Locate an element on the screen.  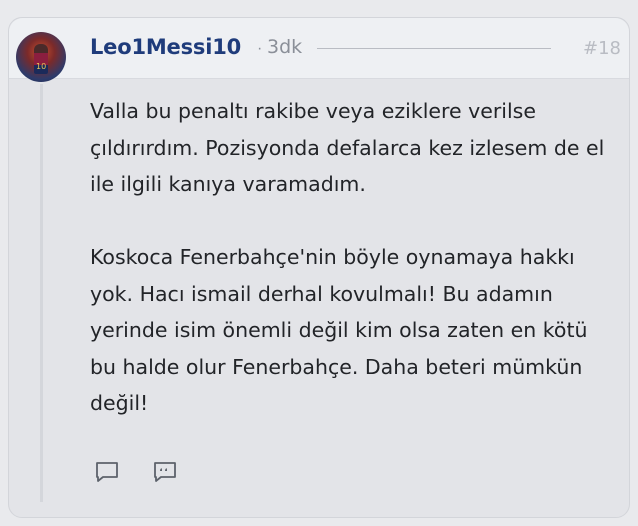
comment-icon is located at coordinates (107, 472).